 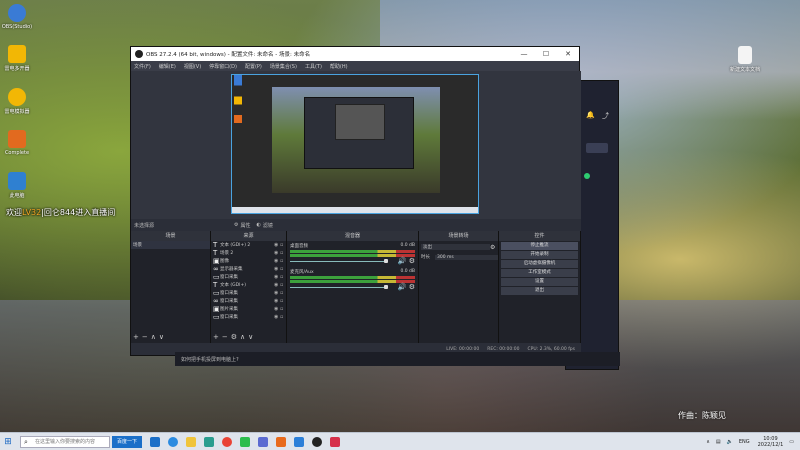 What do you see at coordinates (17, 143) in the screenshot?
I see `desktop-icon-complete: Complete` at bounding box center [17, 143].